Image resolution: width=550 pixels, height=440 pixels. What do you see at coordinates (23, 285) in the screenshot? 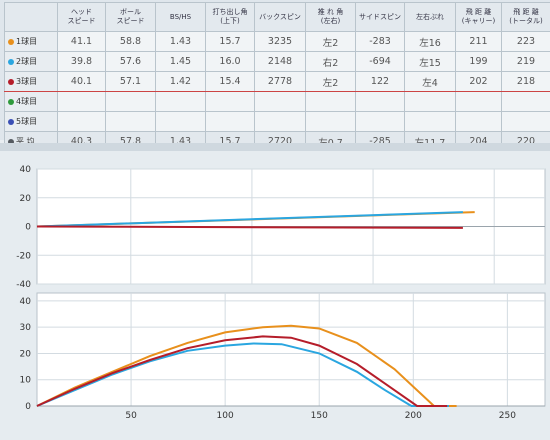
I see `y-tick-label: -40` at bounding box center [23, 285].